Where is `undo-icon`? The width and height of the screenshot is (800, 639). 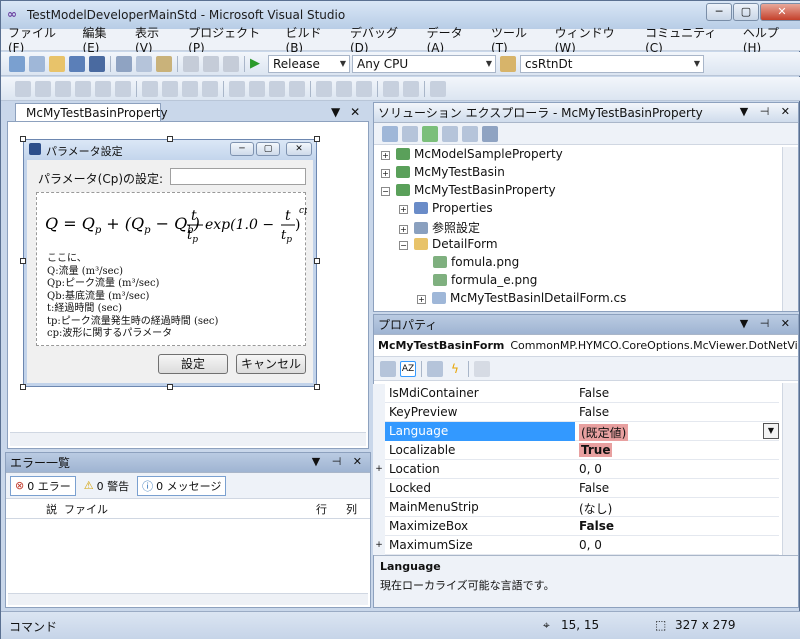
undo-icon is located at coordinates (191, 63).